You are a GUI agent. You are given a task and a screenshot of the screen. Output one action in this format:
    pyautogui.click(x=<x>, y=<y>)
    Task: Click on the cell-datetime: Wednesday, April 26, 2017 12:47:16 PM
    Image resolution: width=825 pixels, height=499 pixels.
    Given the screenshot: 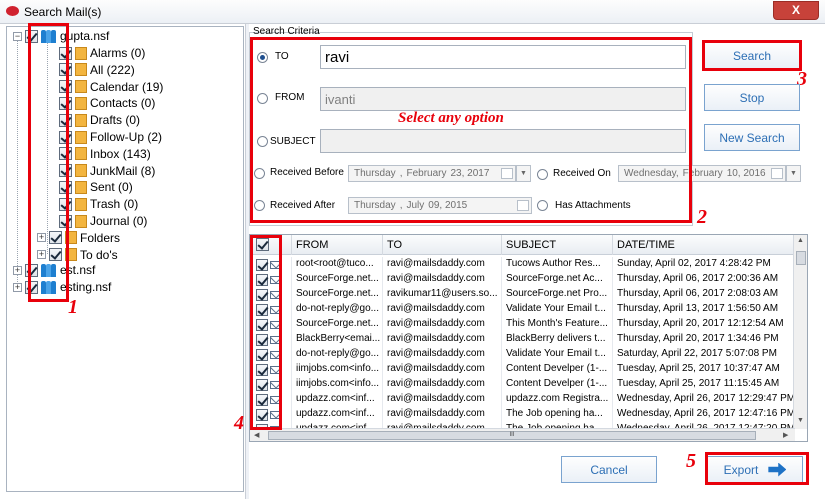 What is the action you would take?
    pyautogui.click(x=705, y=413)
    